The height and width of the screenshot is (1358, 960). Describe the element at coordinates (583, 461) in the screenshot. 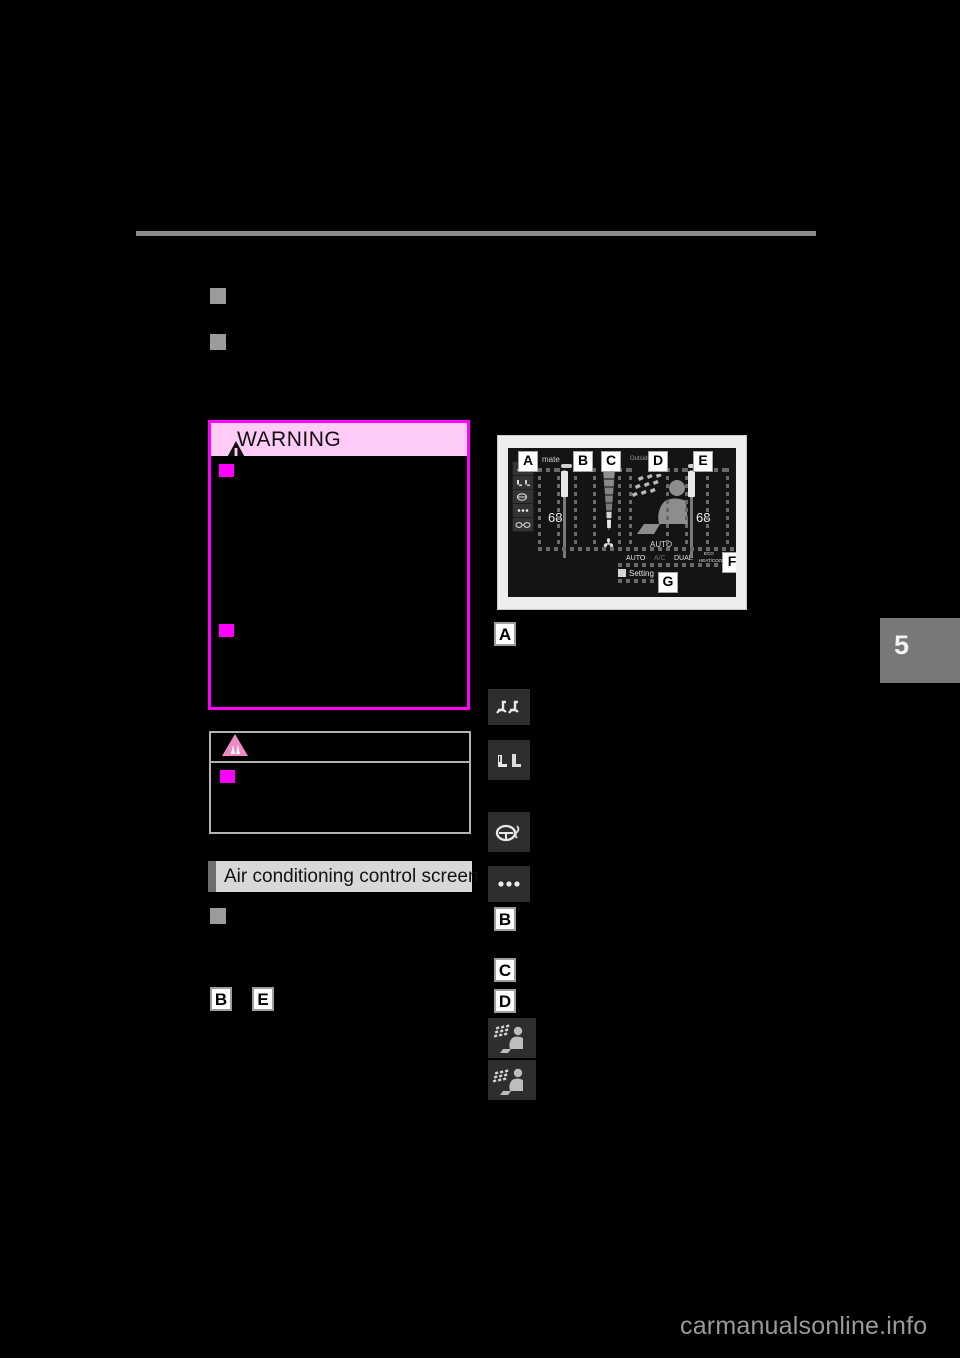

I see `ac-callout-b: B` at that location.